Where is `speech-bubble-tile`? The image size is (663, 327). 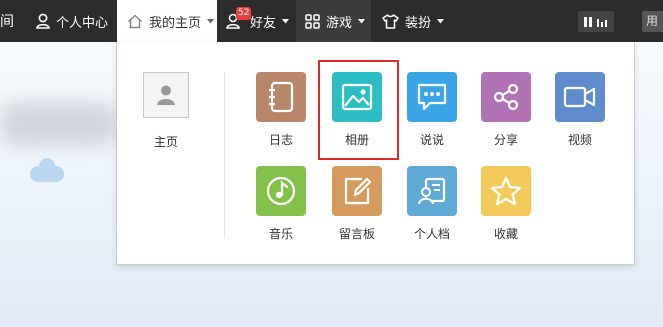 speech-bubble-tile is located at coordinates (432, 97).